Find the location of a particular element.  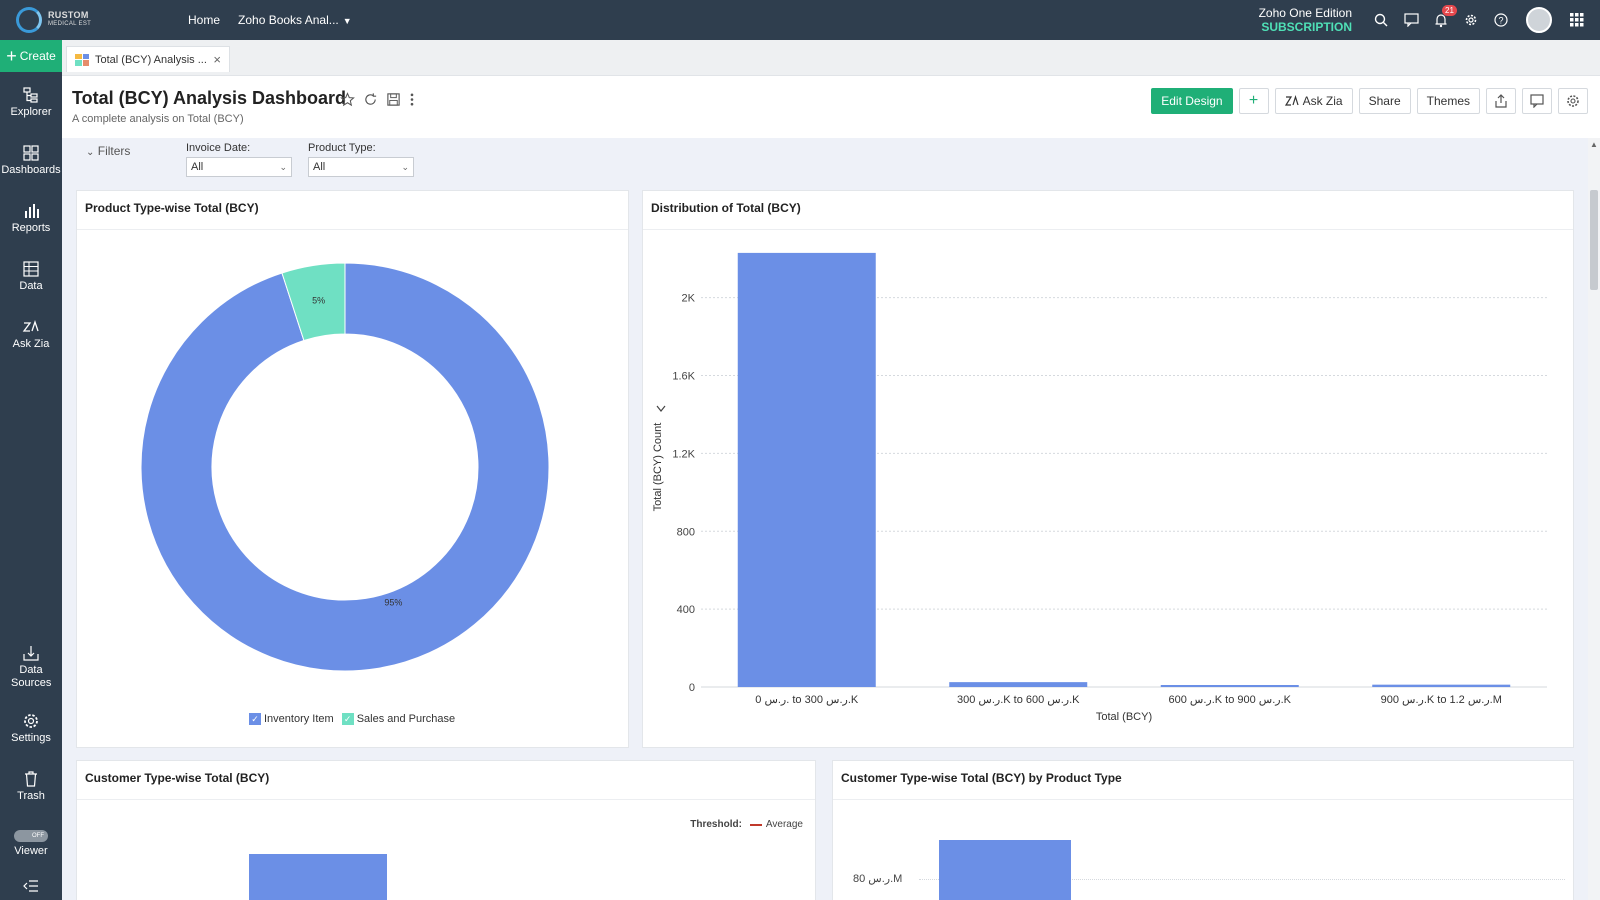

save-icon is located at coordinates (393, 101).